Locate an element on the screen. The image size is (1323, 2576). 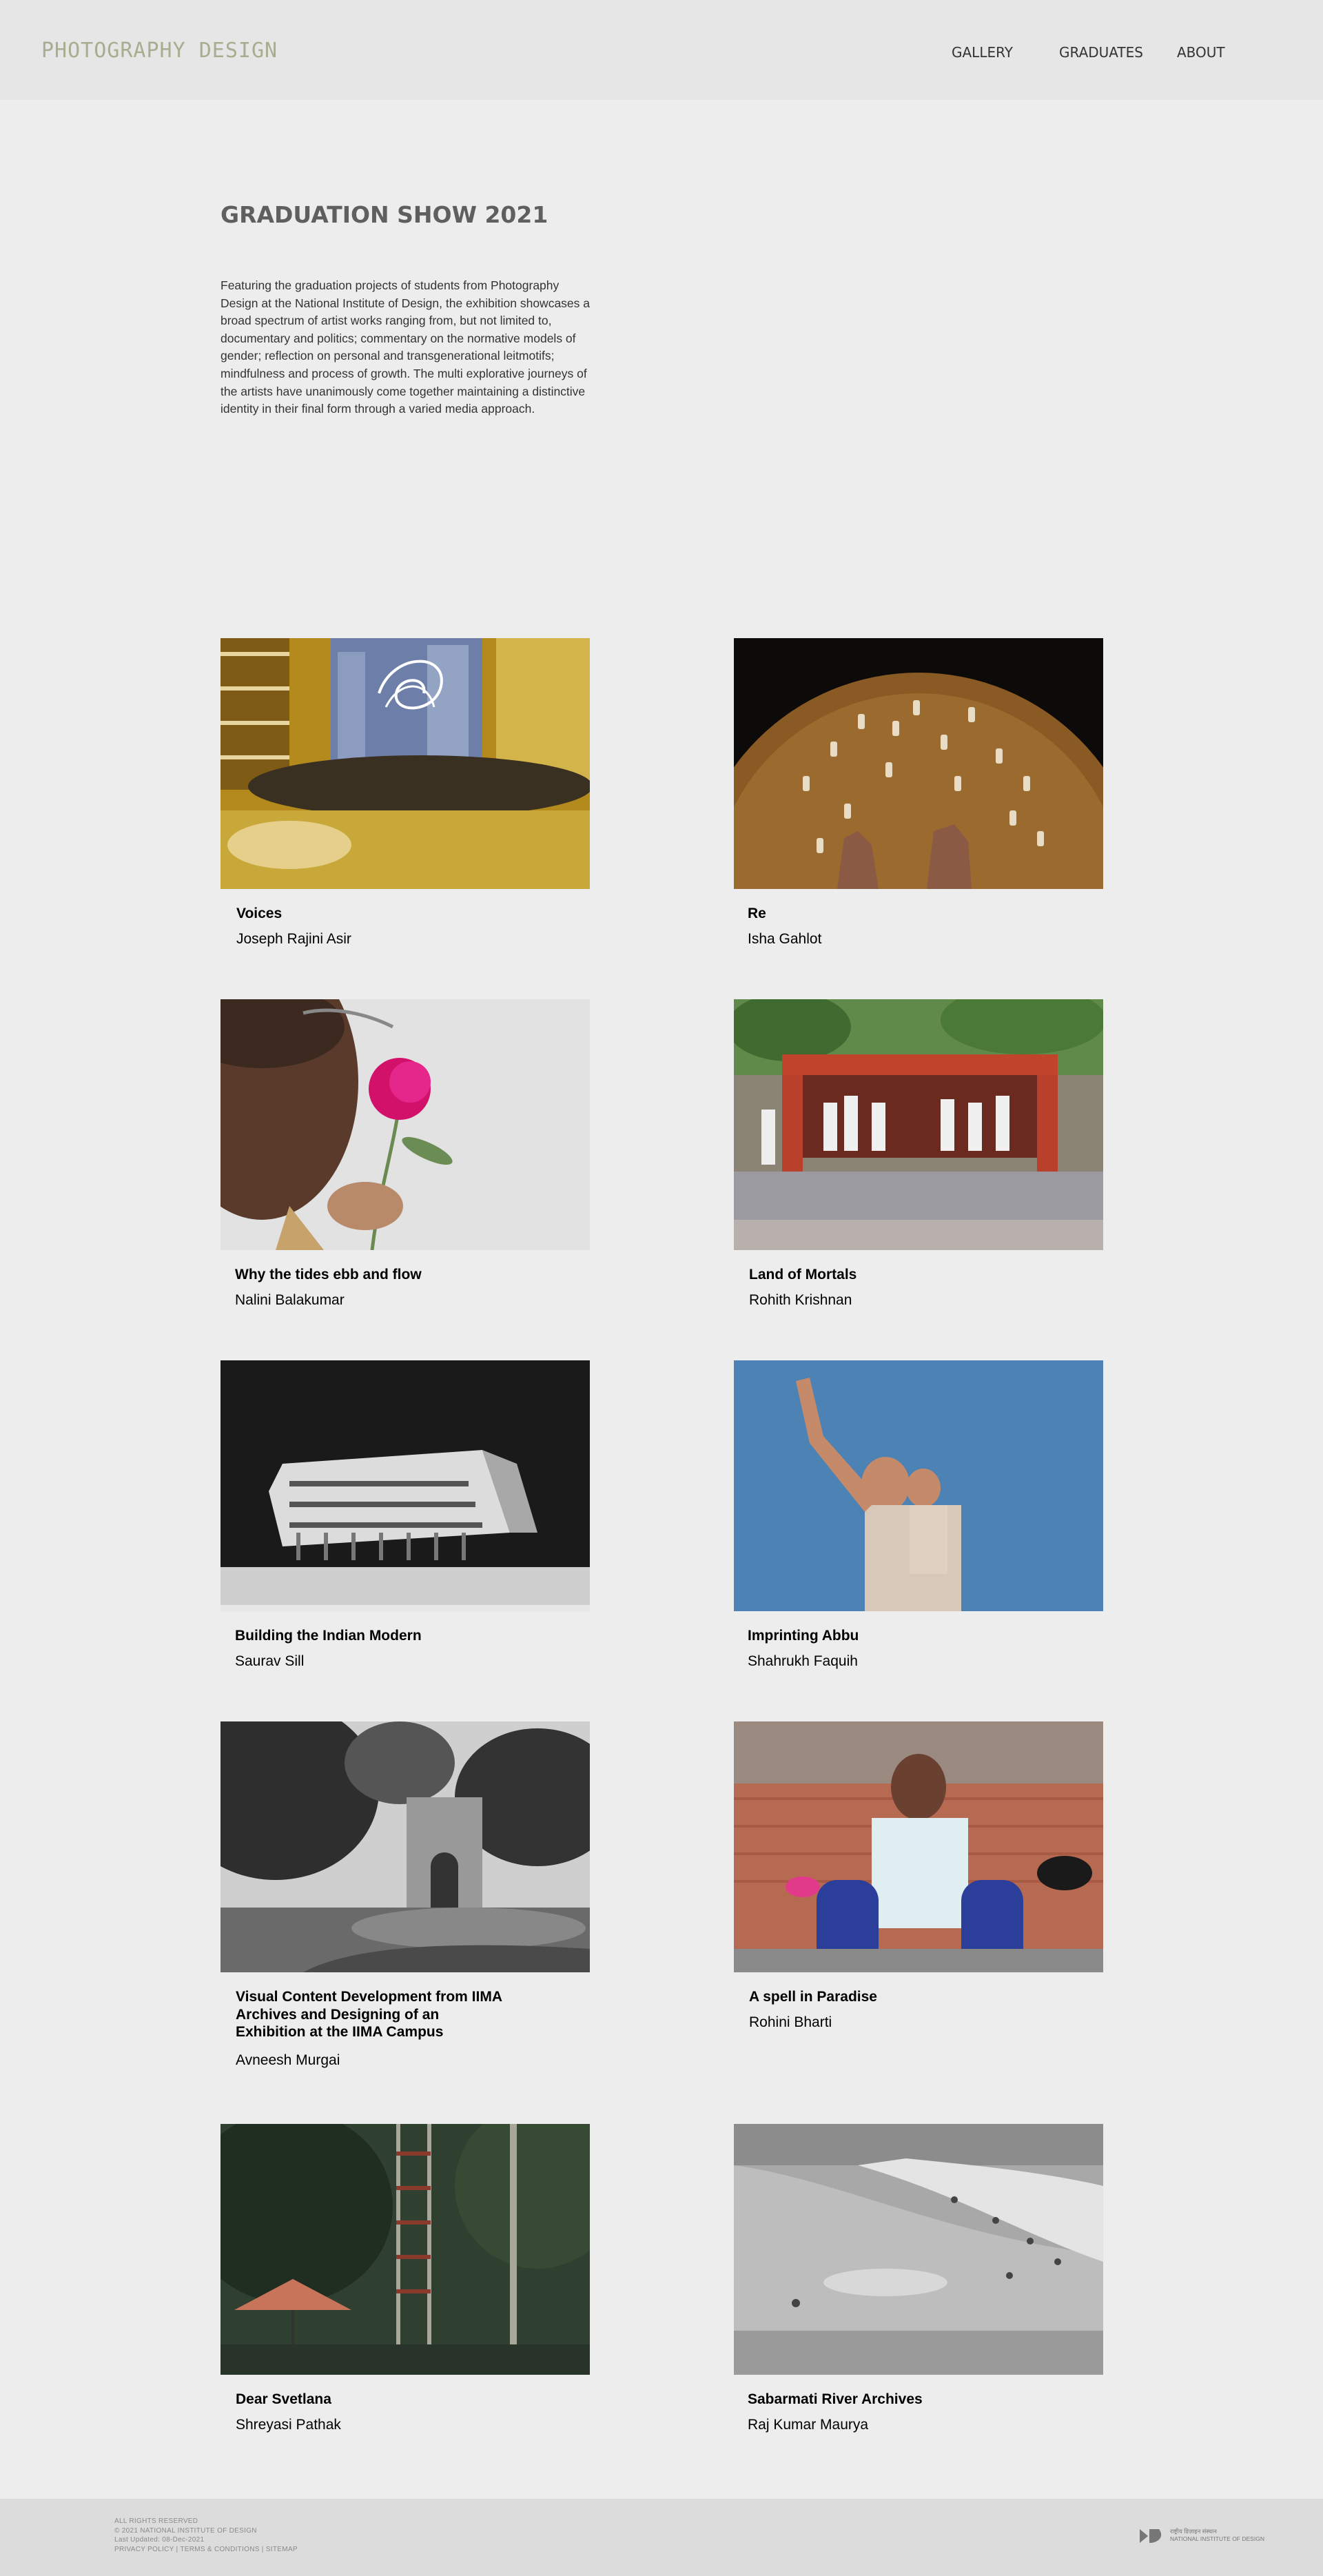
project-card: Land of Mortals Rohith Krishnan is located at coordinates (918, 1153).